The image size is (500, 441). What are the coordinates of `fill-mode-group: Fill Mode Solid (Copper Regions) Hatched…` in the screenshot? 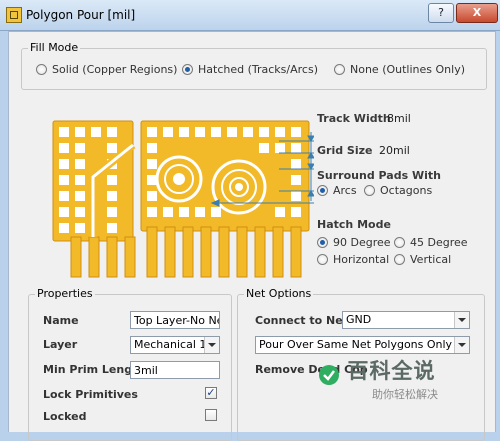 It's located at (254, 65).